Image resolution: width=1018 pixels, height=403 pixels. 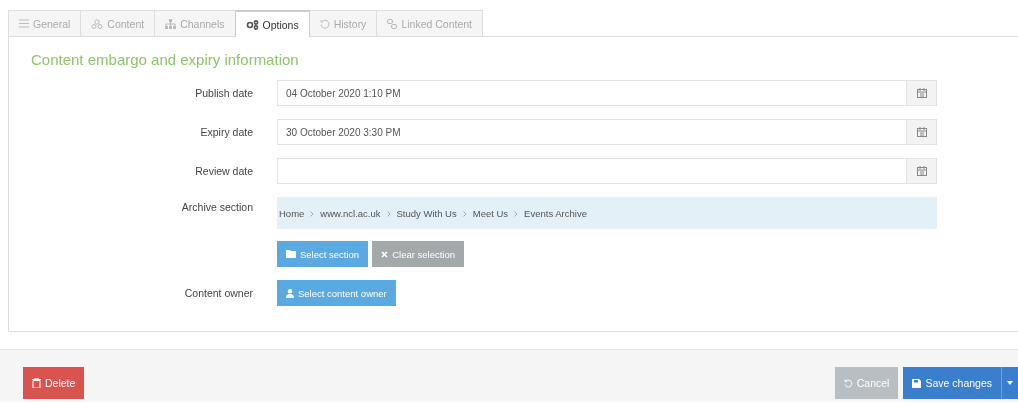 What do you see at coordinates (592, 171) in the screenshot?
I see `date-field` at bounding box center [592, 171].